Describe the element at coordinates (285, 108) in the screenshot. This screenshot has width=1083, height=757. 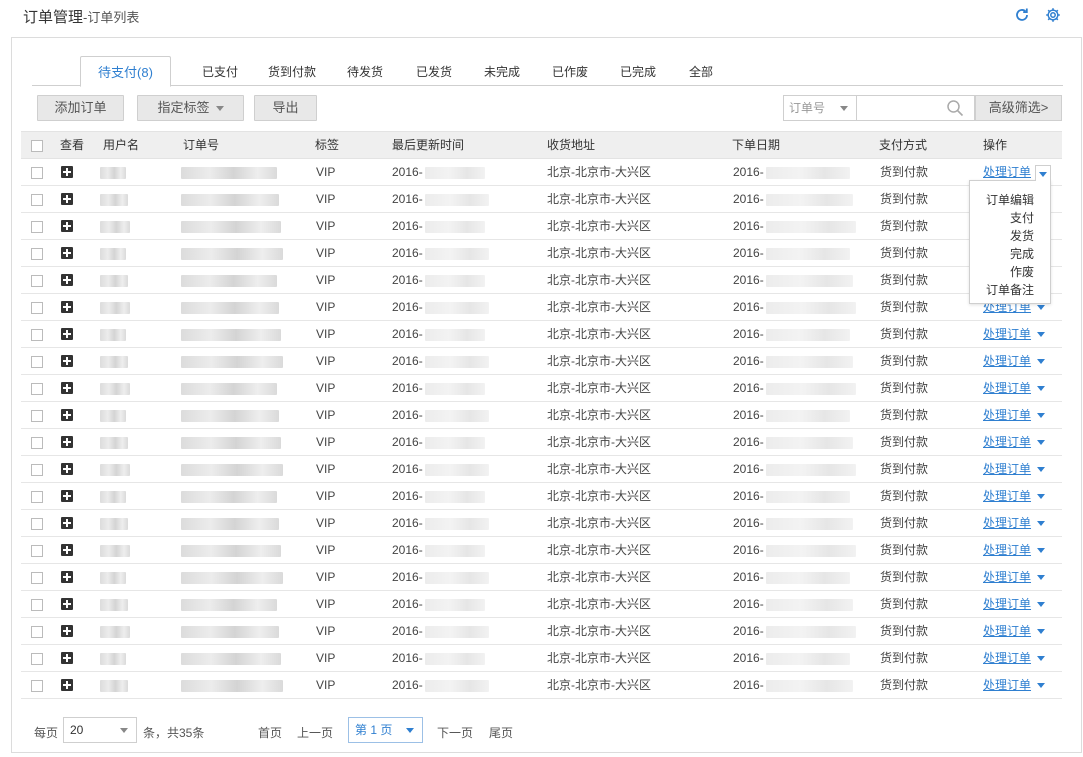
I see `export-button: 导出` at that location.